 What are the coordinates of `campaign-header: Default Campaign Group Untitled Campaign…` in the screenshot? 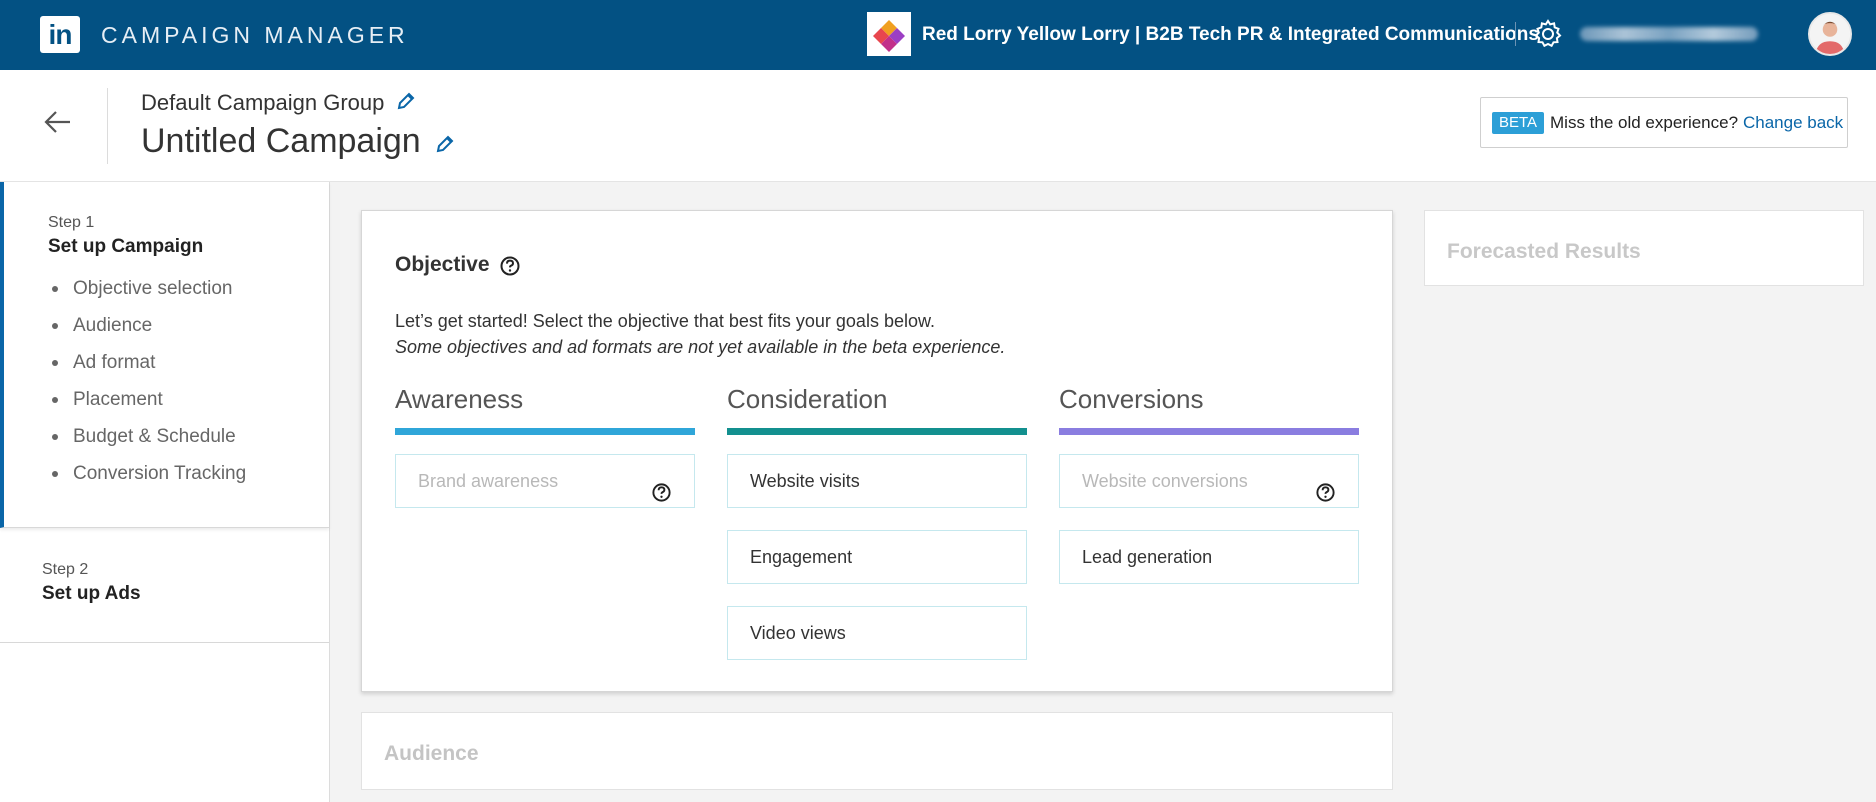 It's located at (938, 126).